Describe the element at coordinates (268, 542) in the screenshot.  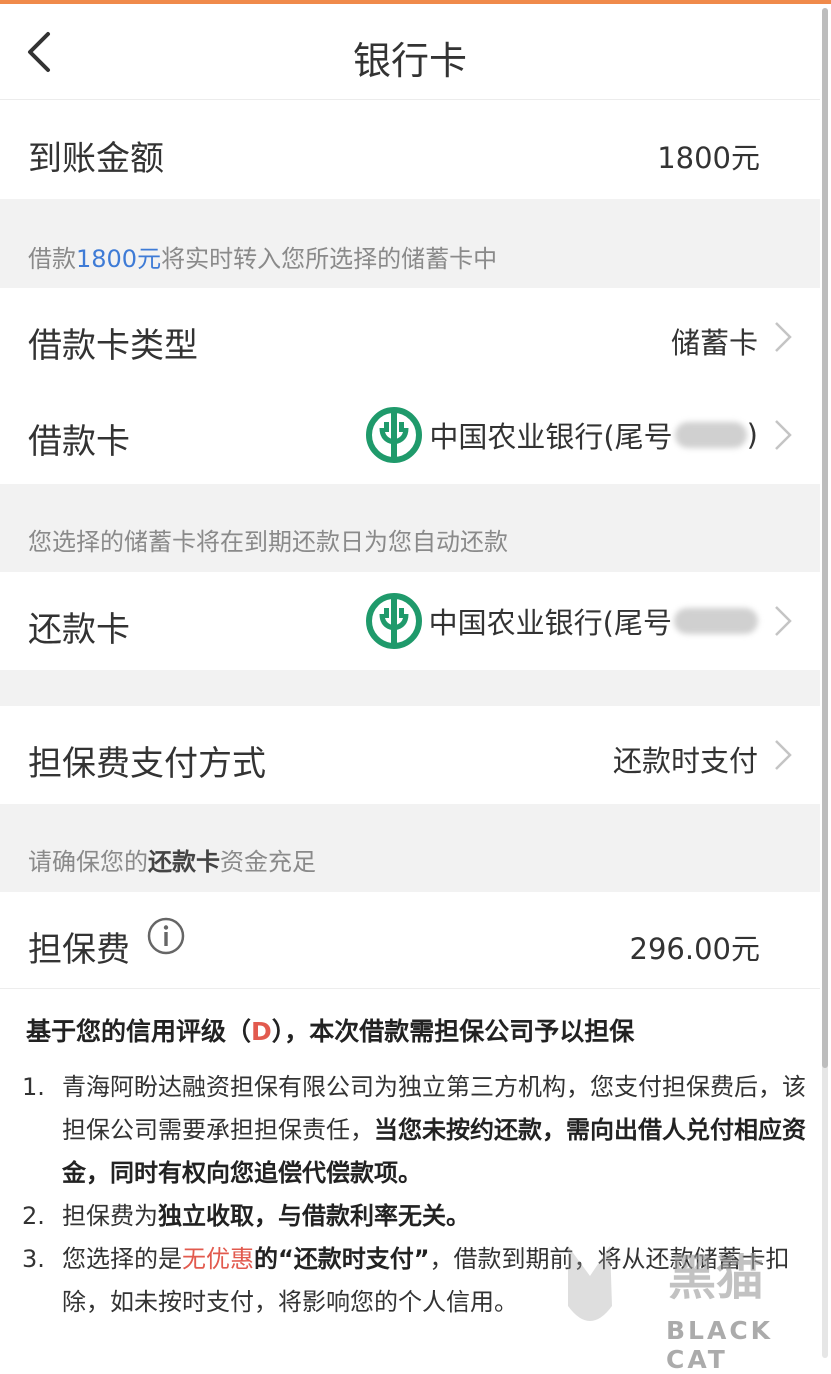
I see `auto-repay-note: 您选择的储蓄卡将在到期还款日为您自动还款` at that location.